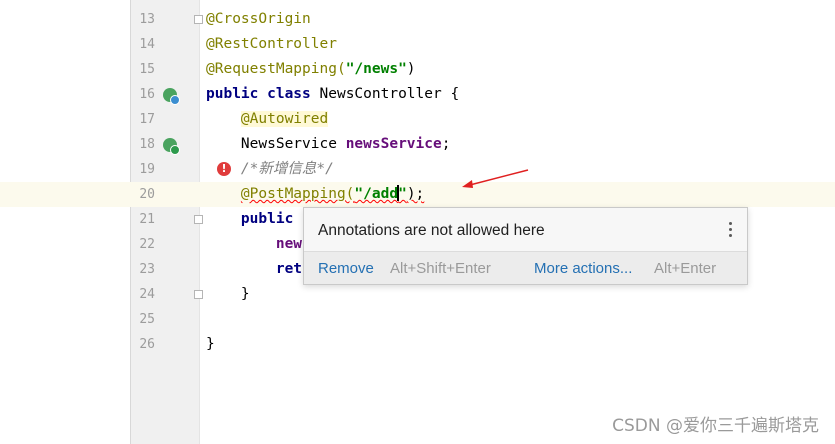 The width and height of the screenshot is (835, 444). I want to click on code-text: new, so click(254, 244).